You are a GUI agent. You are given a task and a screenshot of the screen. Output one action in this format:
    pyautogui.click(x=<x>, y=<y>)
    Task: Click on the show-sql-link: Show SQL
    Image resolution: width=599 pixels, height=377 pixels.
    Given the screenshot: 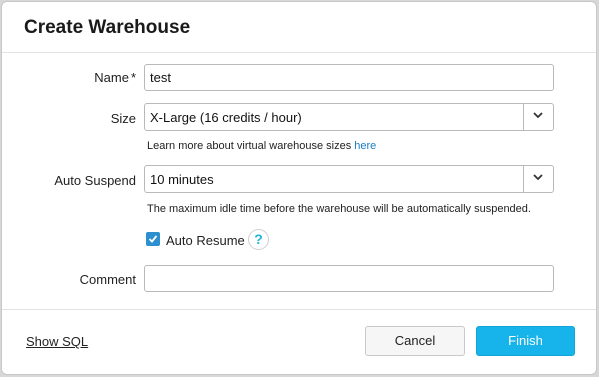 What is the action you would take?
    pyautogui.click(x=57, y=341)
    